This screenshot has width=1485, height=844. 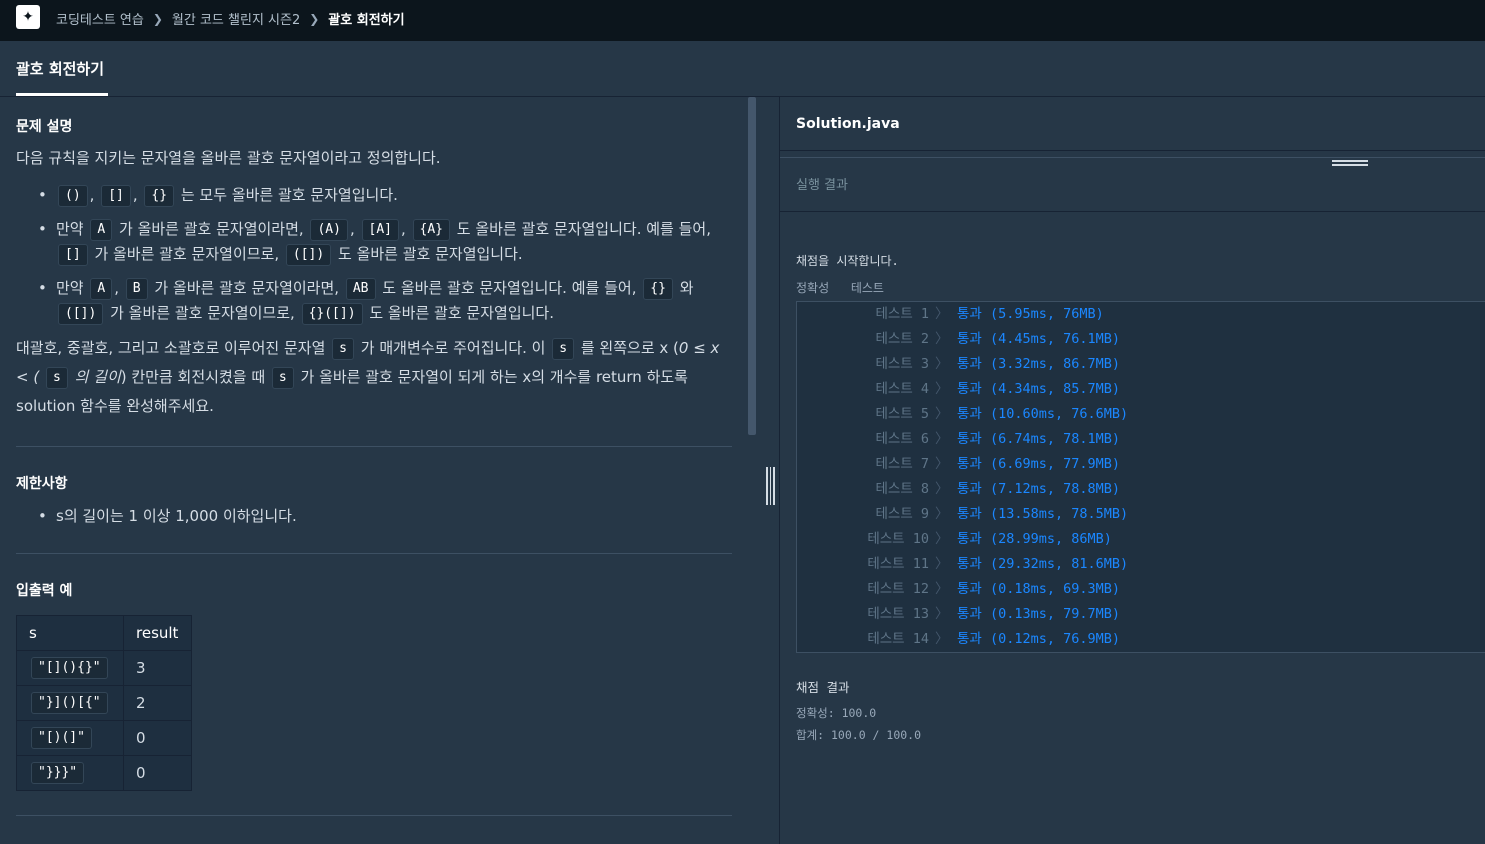 I want to click on panel-resize-handle, so click(x=771, y=486).